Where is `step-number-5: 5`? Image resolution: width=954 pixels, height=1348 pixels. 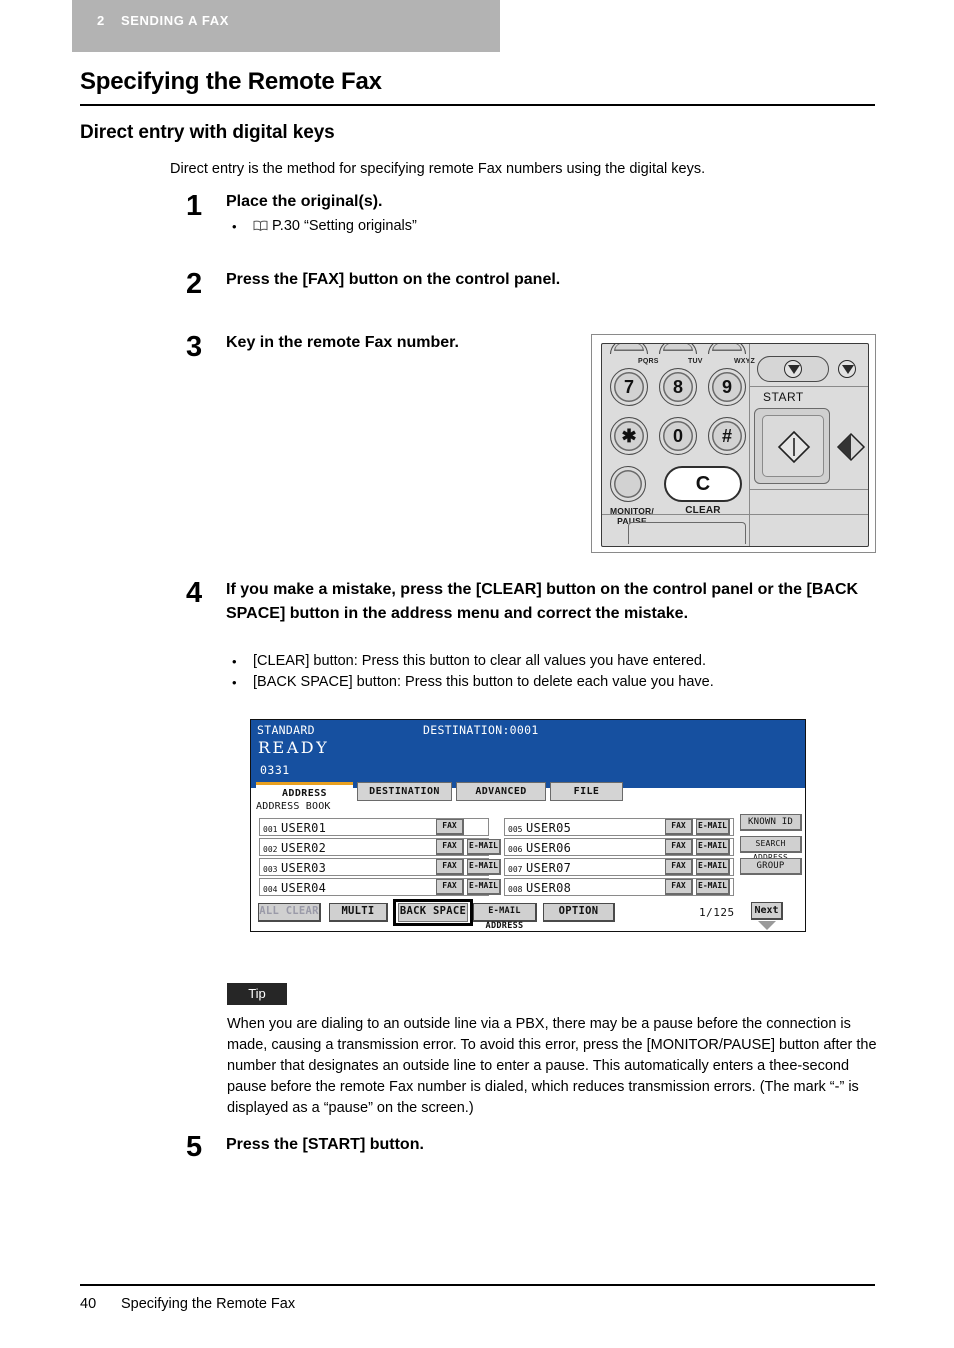 step-number-5: 5 is located at coordinates (194, 1147).